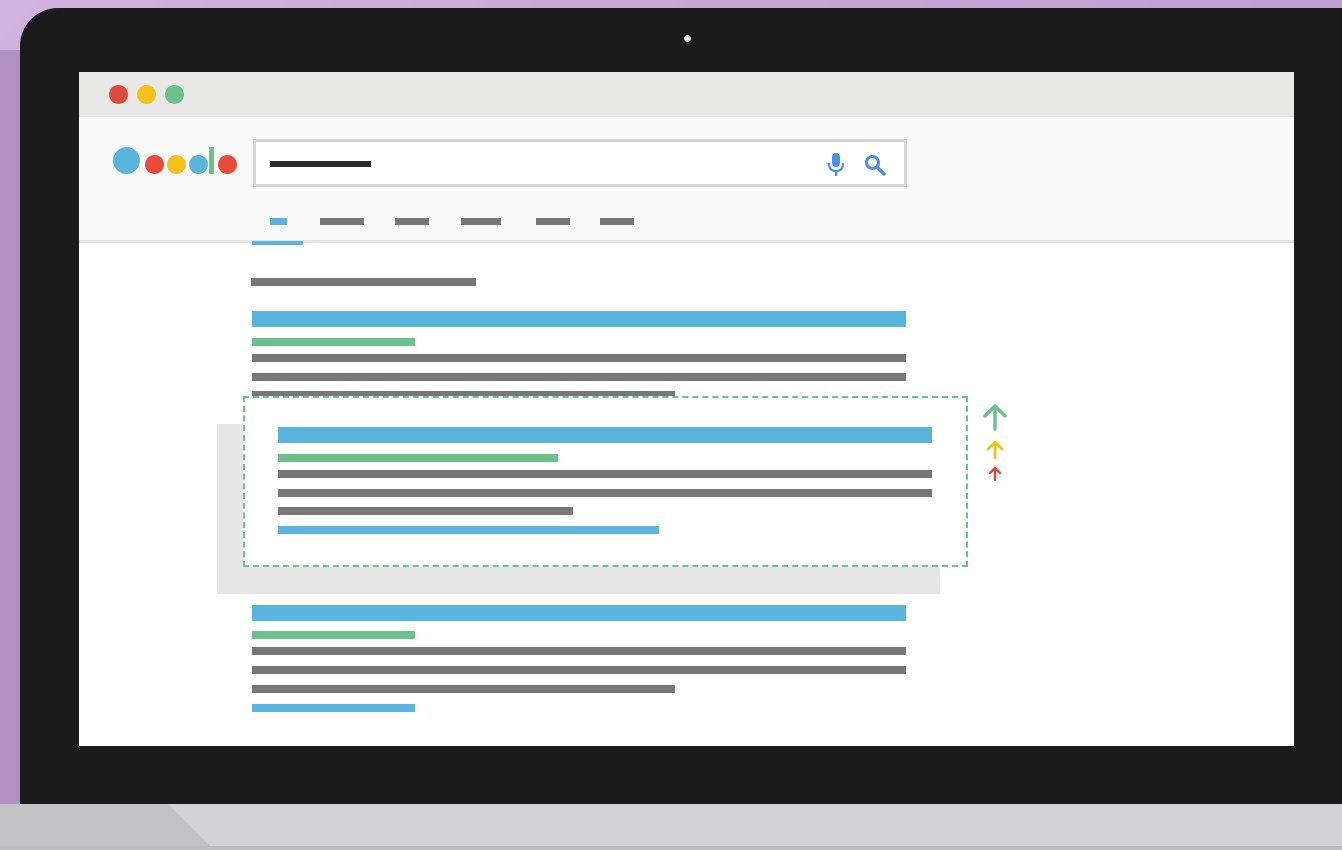 The image size is (1342, 850). I want to click on camera-dot, so click(687, 38).